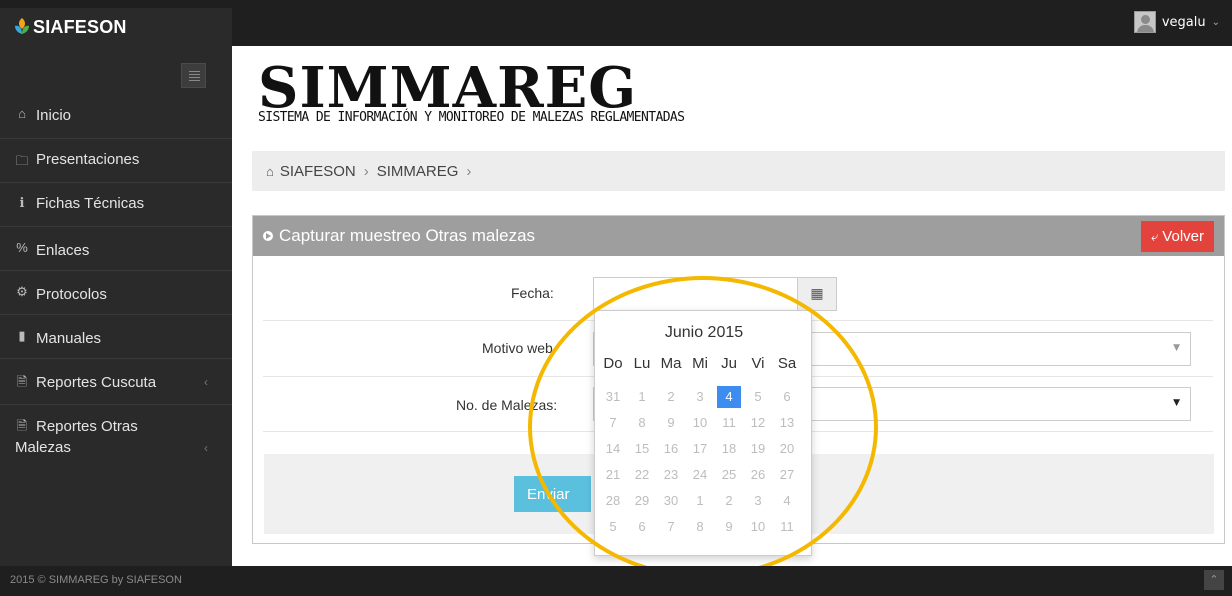  What do you see at coordinates (87, 426) in the screenshot?
I see `sidebar-item-label: Reportes Otras` at bounding box center [87, 426].